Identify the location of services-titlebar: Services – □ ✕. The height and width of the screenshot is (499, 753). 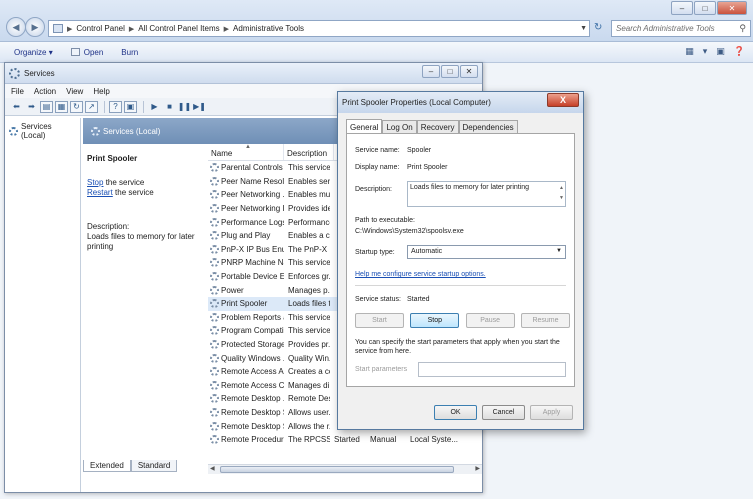
(243, 73).